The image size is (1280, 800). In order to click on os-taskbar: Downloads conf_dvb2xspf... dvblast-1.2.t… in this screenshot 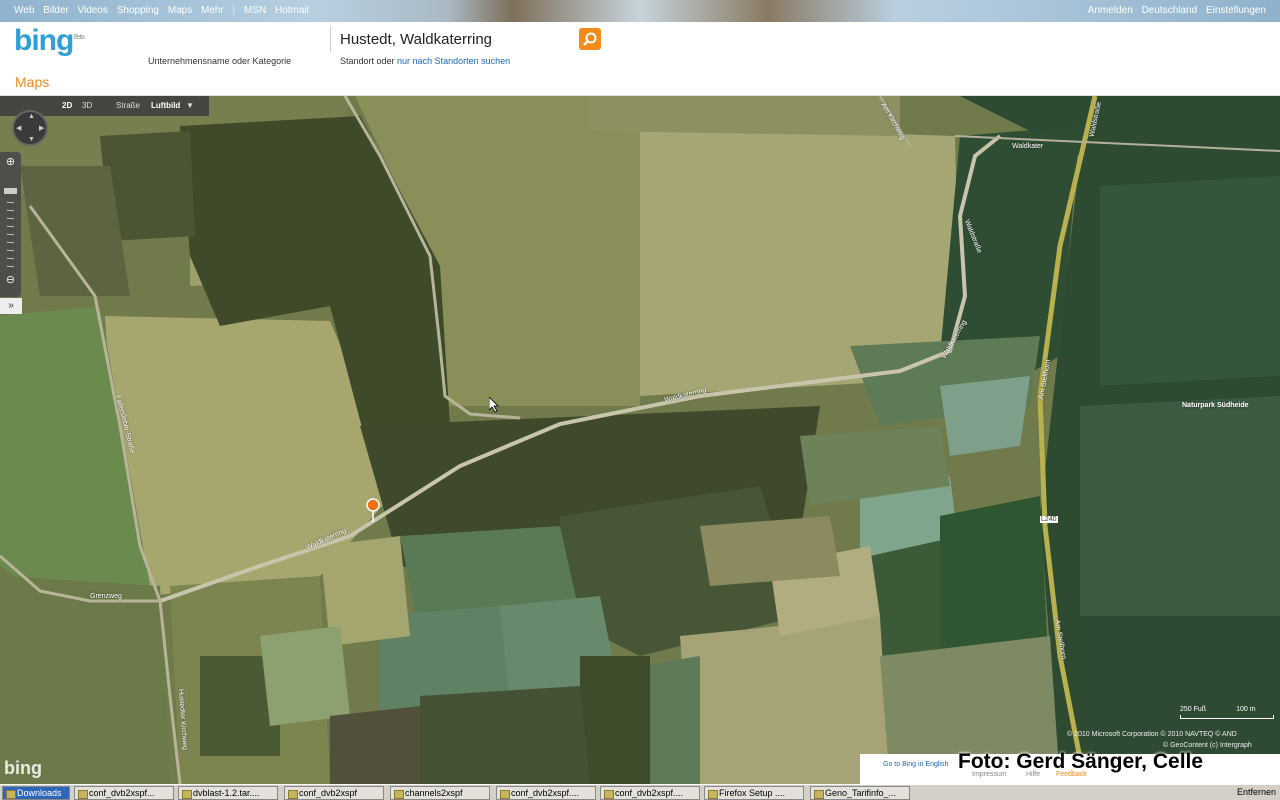, I will do `click(640, 792)`.